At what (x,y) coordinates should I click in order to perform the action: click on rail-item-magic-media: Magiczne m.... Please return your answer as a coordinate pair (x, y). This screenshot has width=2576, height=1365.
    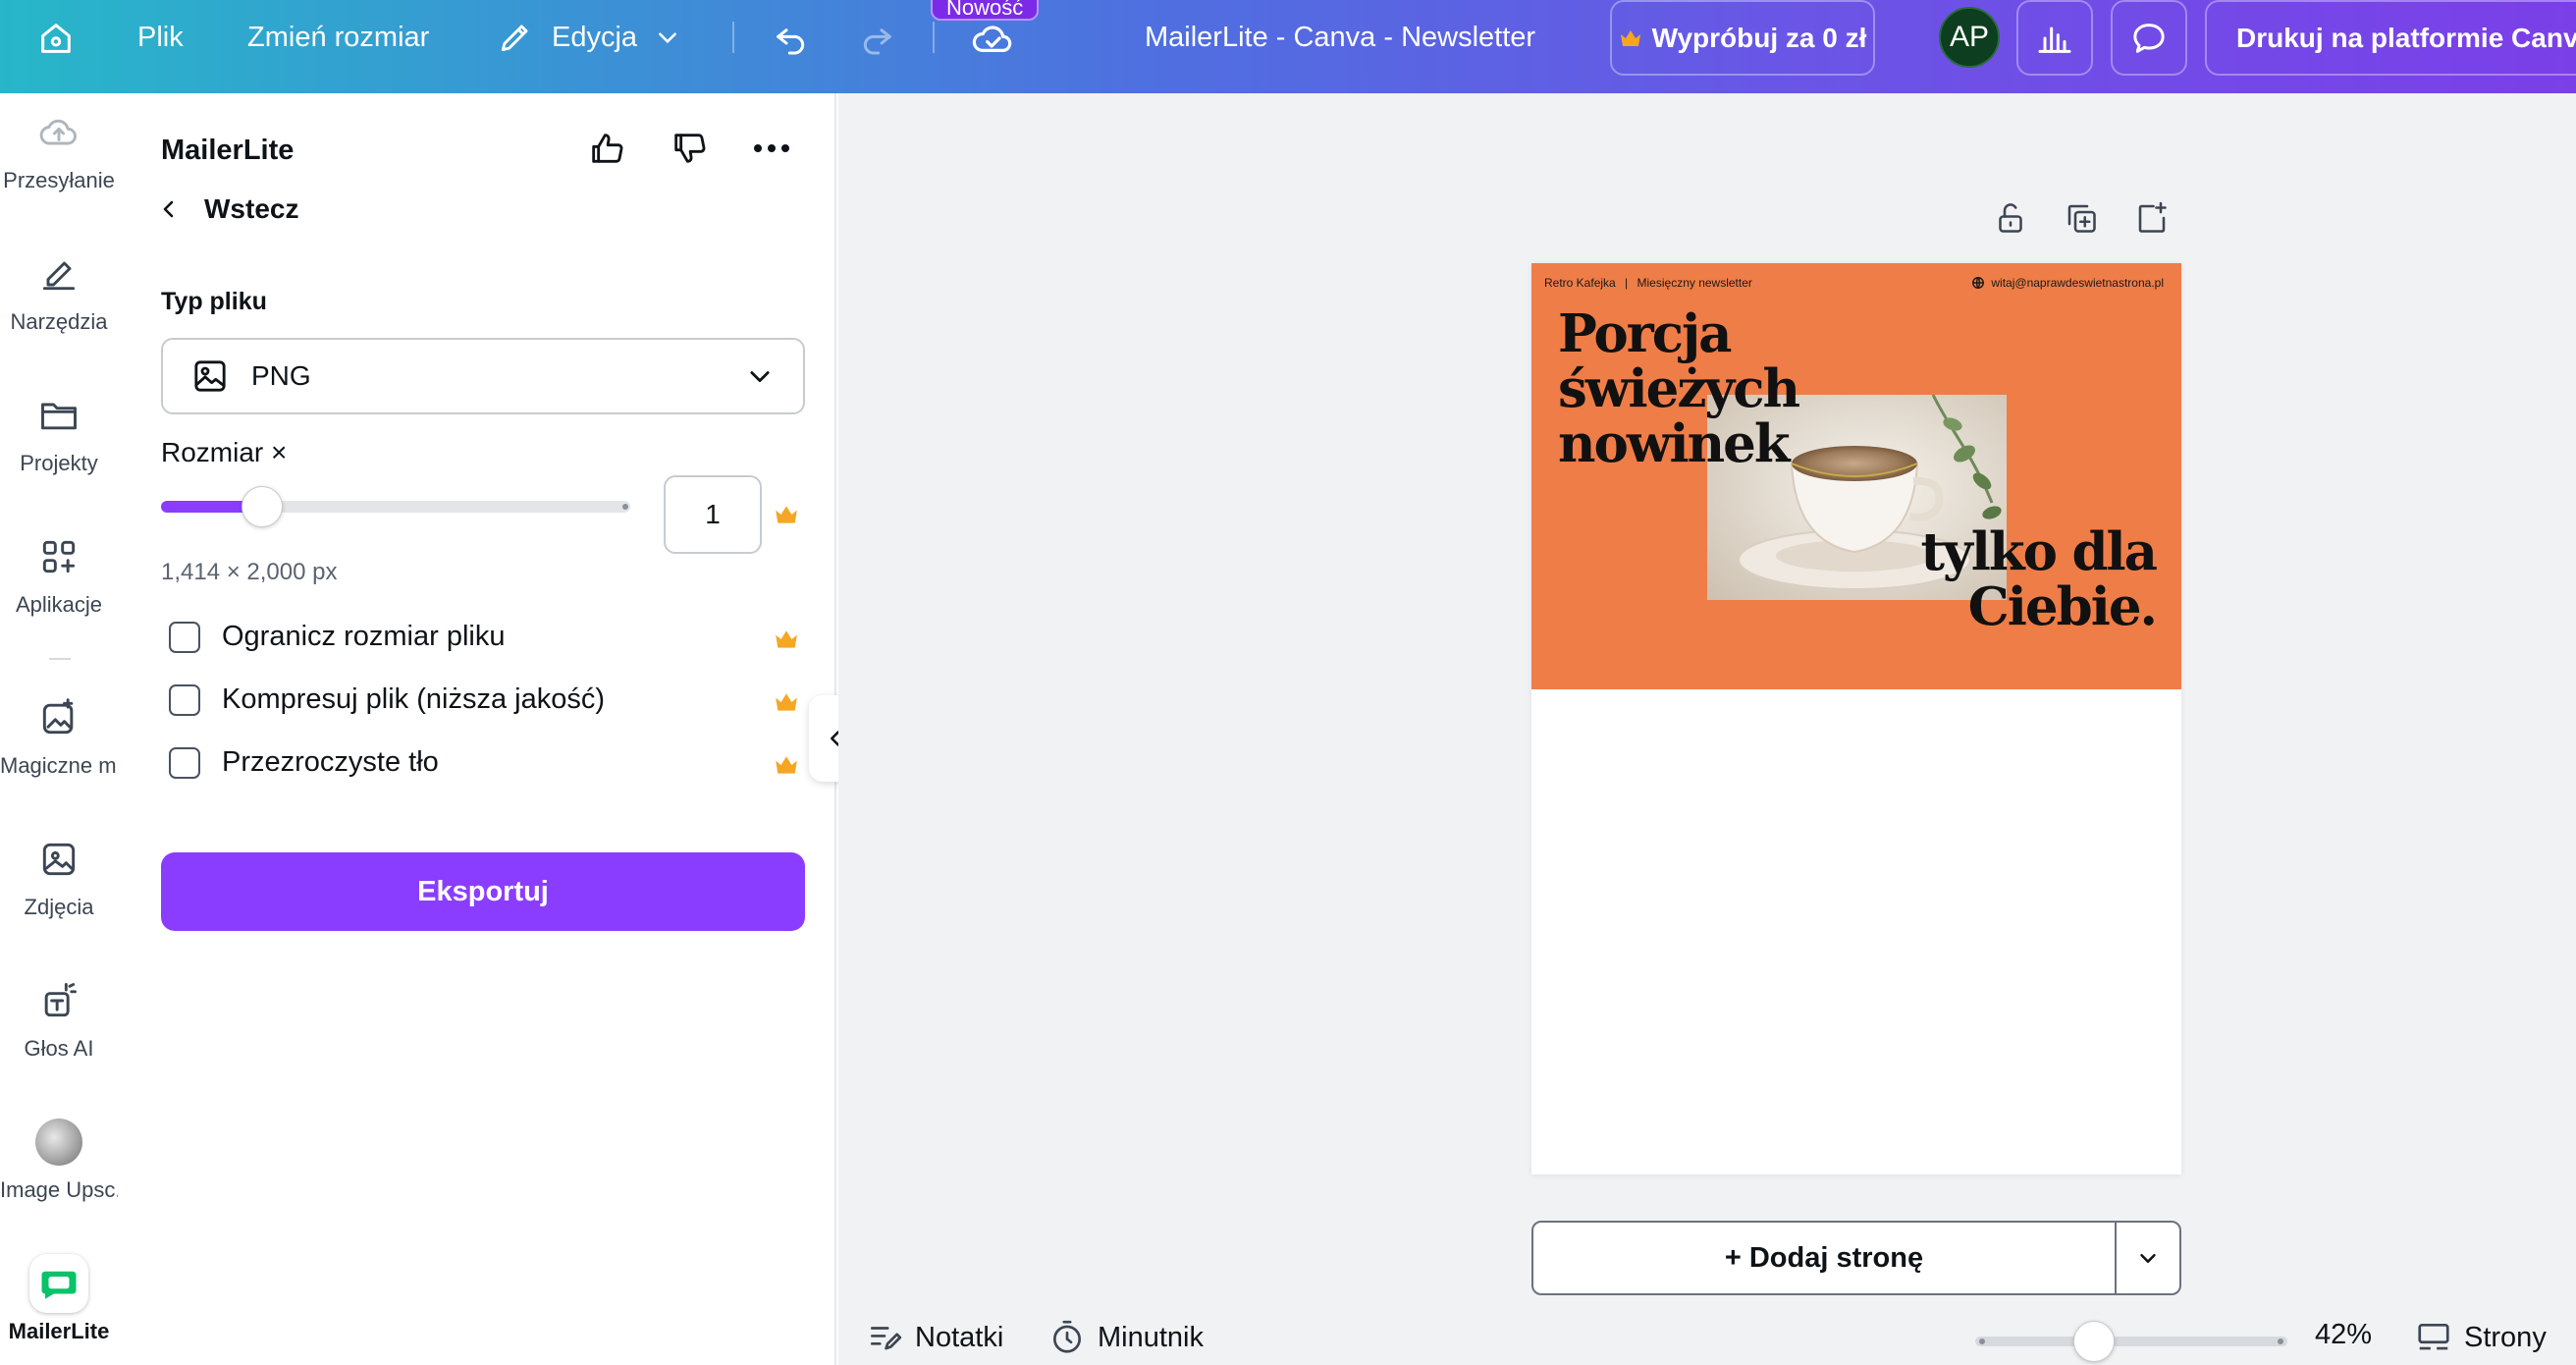
    Looking at the image, I should click on (59, 733).